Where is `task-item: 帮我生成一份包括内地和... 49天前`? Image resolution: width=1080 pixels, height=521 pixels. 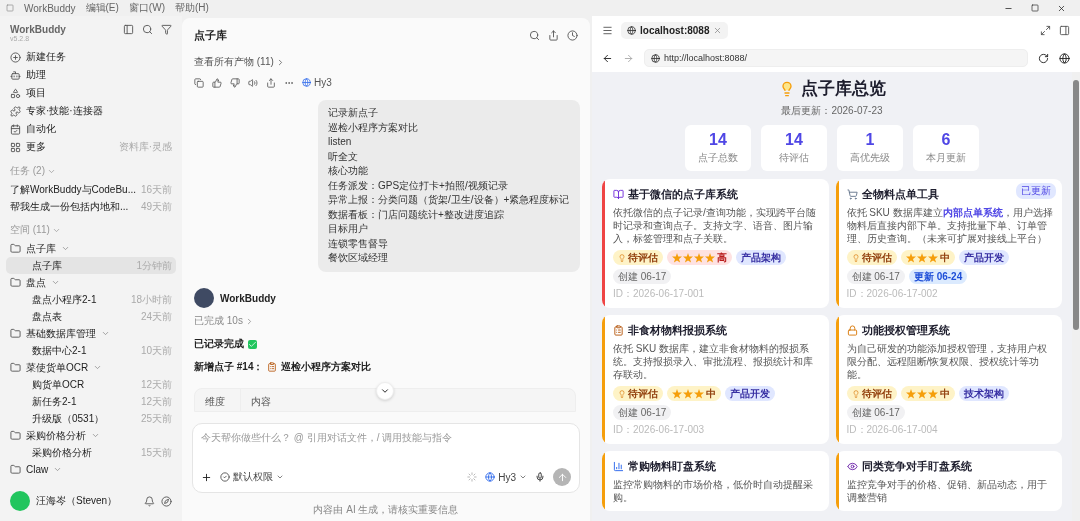
task-item: 帮我生成一份包括内地和... 49天前 is located at coordinates (91, 206).